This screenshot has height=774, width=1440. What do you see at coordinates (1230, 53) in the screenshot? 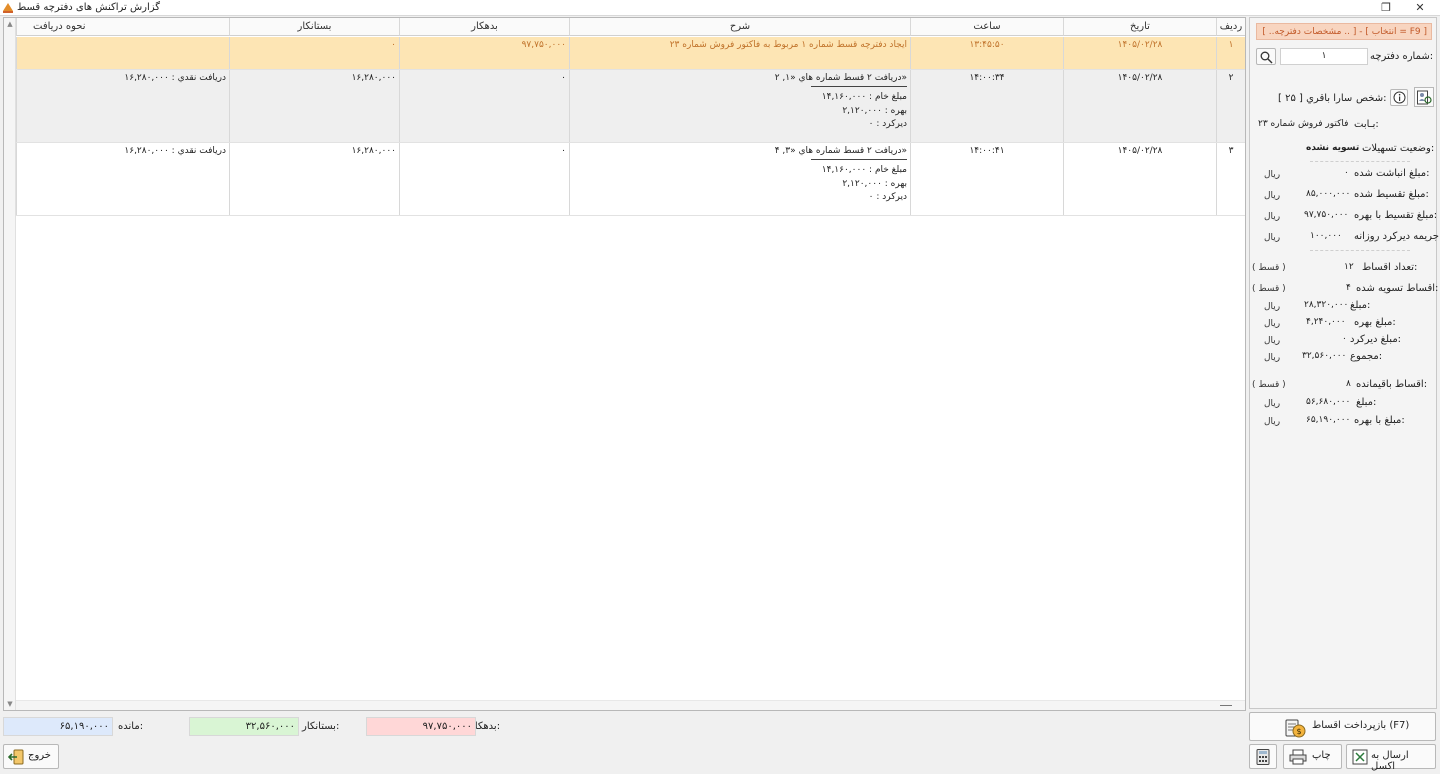
I see `row-index: ۱` at bounding box center [1230, 53].